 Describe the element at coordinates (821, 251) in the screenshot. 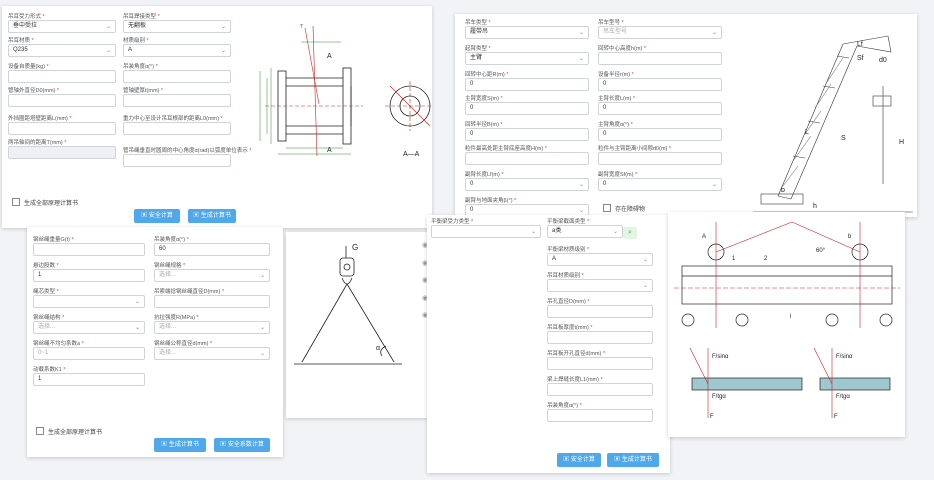

I see `beam-label-60: 60°` at that location.